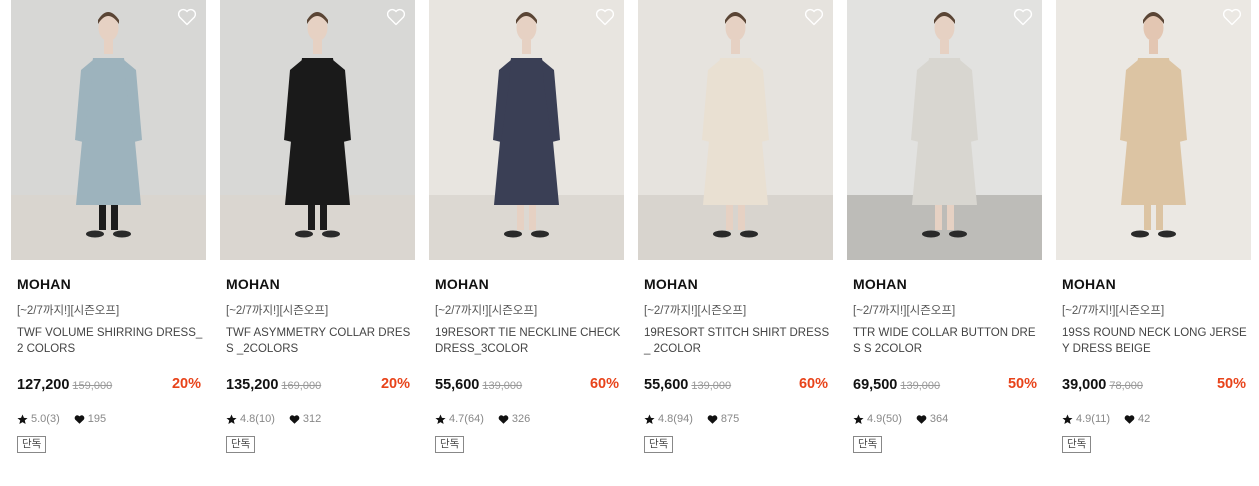  I want to click on review-meta: 4.9(11) 42, so click(1106, 419).